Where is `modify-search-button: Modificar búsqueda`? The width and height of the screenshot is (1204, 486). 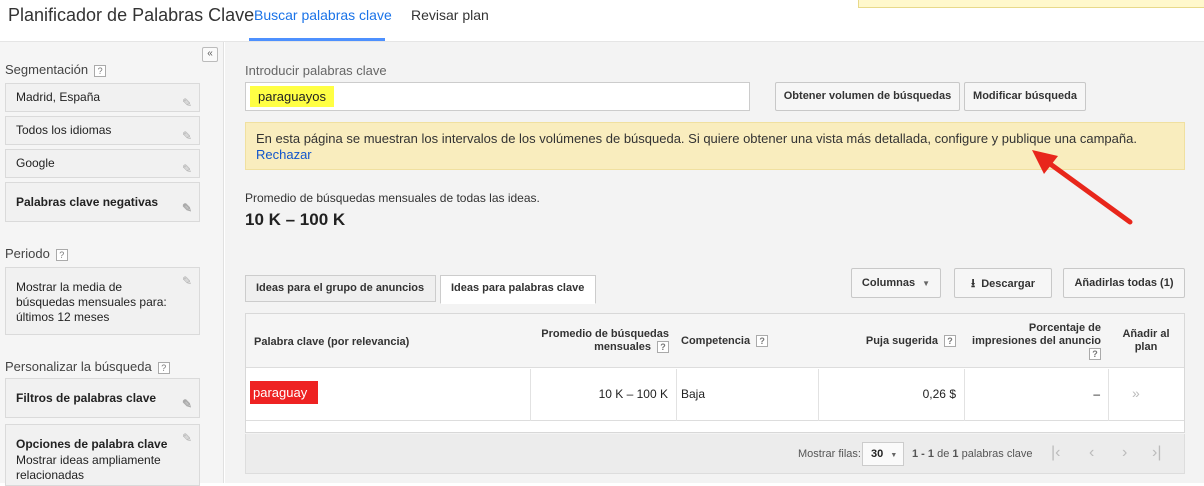 modify-search-button: Modificar búsqueda is located at coordinates (1025, 96).